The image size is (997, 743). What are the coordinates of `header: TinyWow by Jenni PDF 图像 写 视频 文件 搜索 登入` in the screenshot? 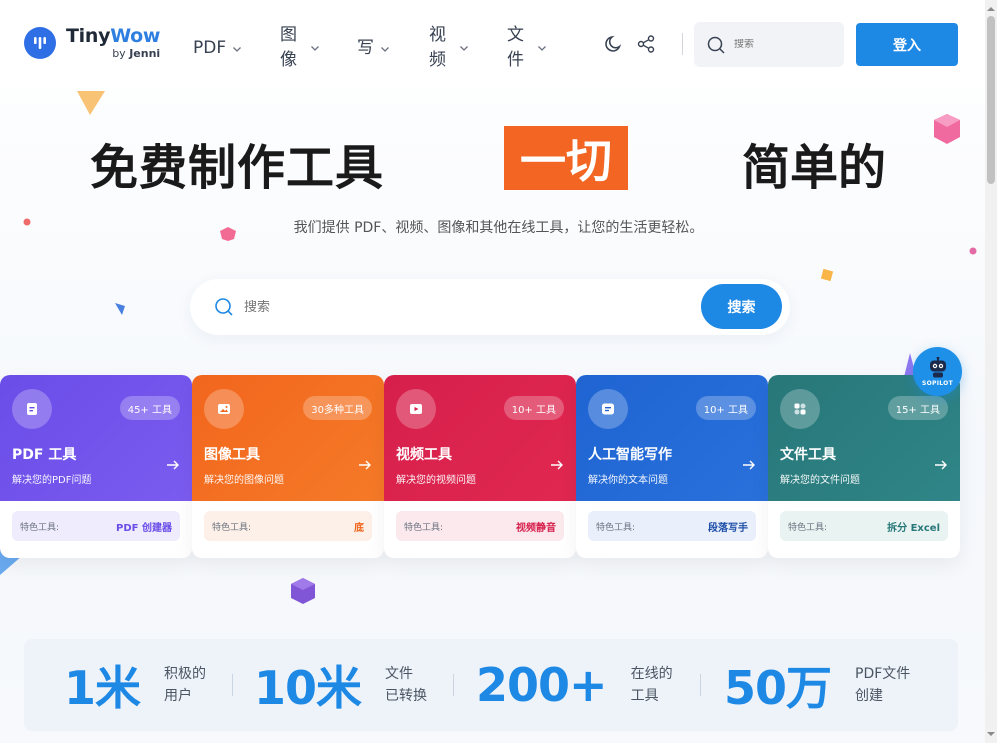 It's located at (492, 44).